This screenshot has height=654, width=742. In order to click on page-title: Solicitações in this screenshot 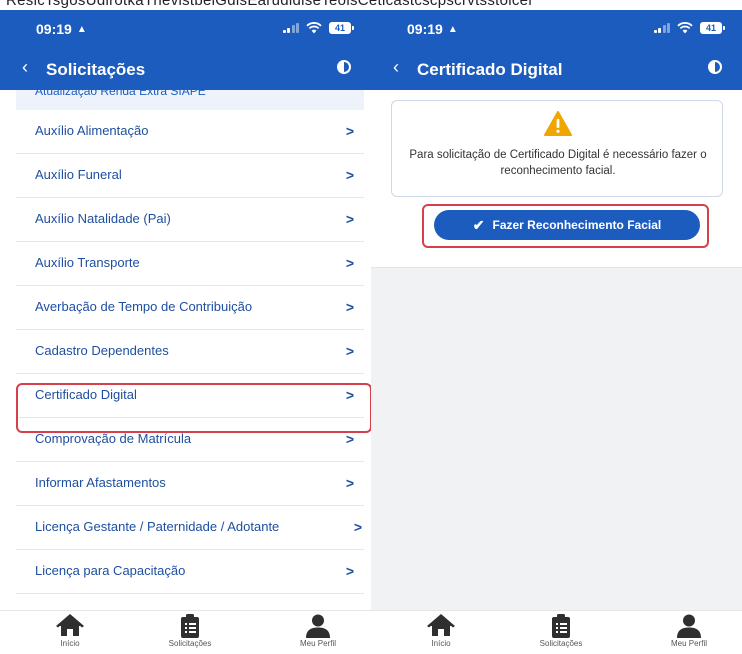, I will do `click(96, 69)`.